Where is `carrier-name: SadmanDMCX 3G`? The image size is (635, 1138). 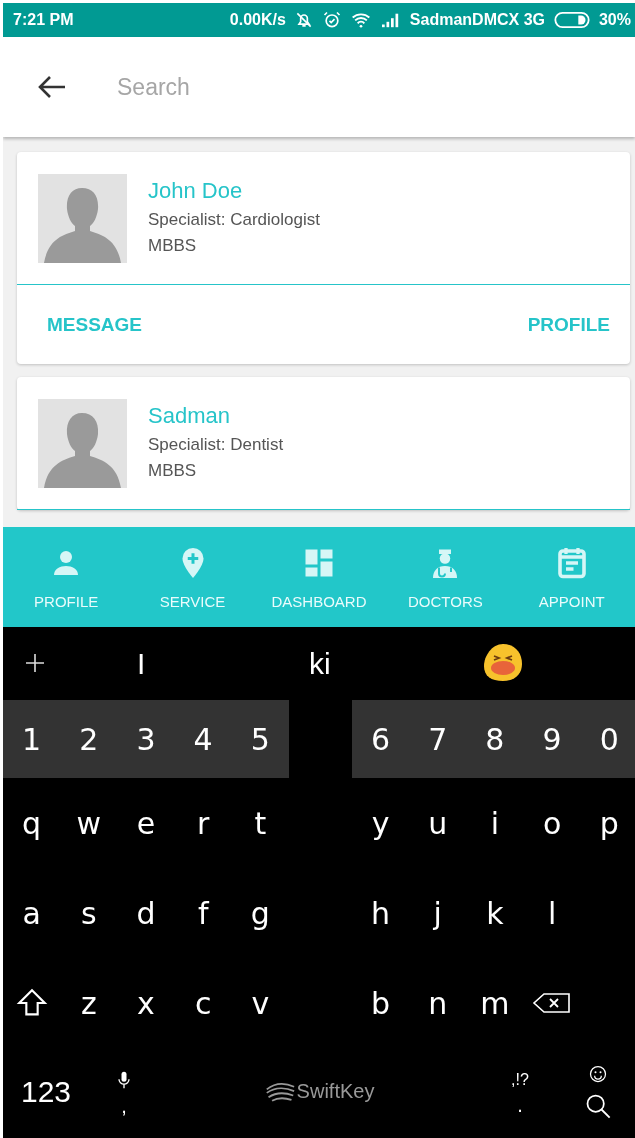
carrier-name: SadmanDMCX 3G is located at coordinates (477, 20).